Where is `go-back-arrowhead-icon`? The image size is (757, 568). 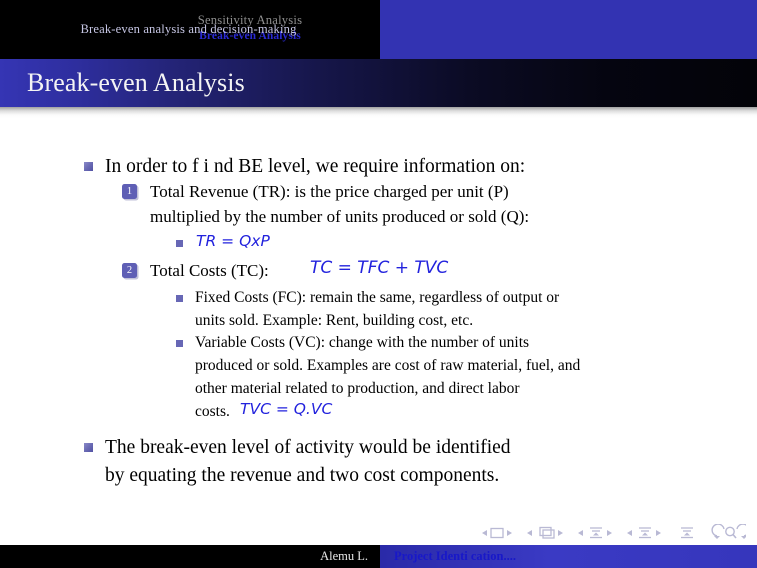
go-back-arrowhead-icon is located at coordinates (717, 537).